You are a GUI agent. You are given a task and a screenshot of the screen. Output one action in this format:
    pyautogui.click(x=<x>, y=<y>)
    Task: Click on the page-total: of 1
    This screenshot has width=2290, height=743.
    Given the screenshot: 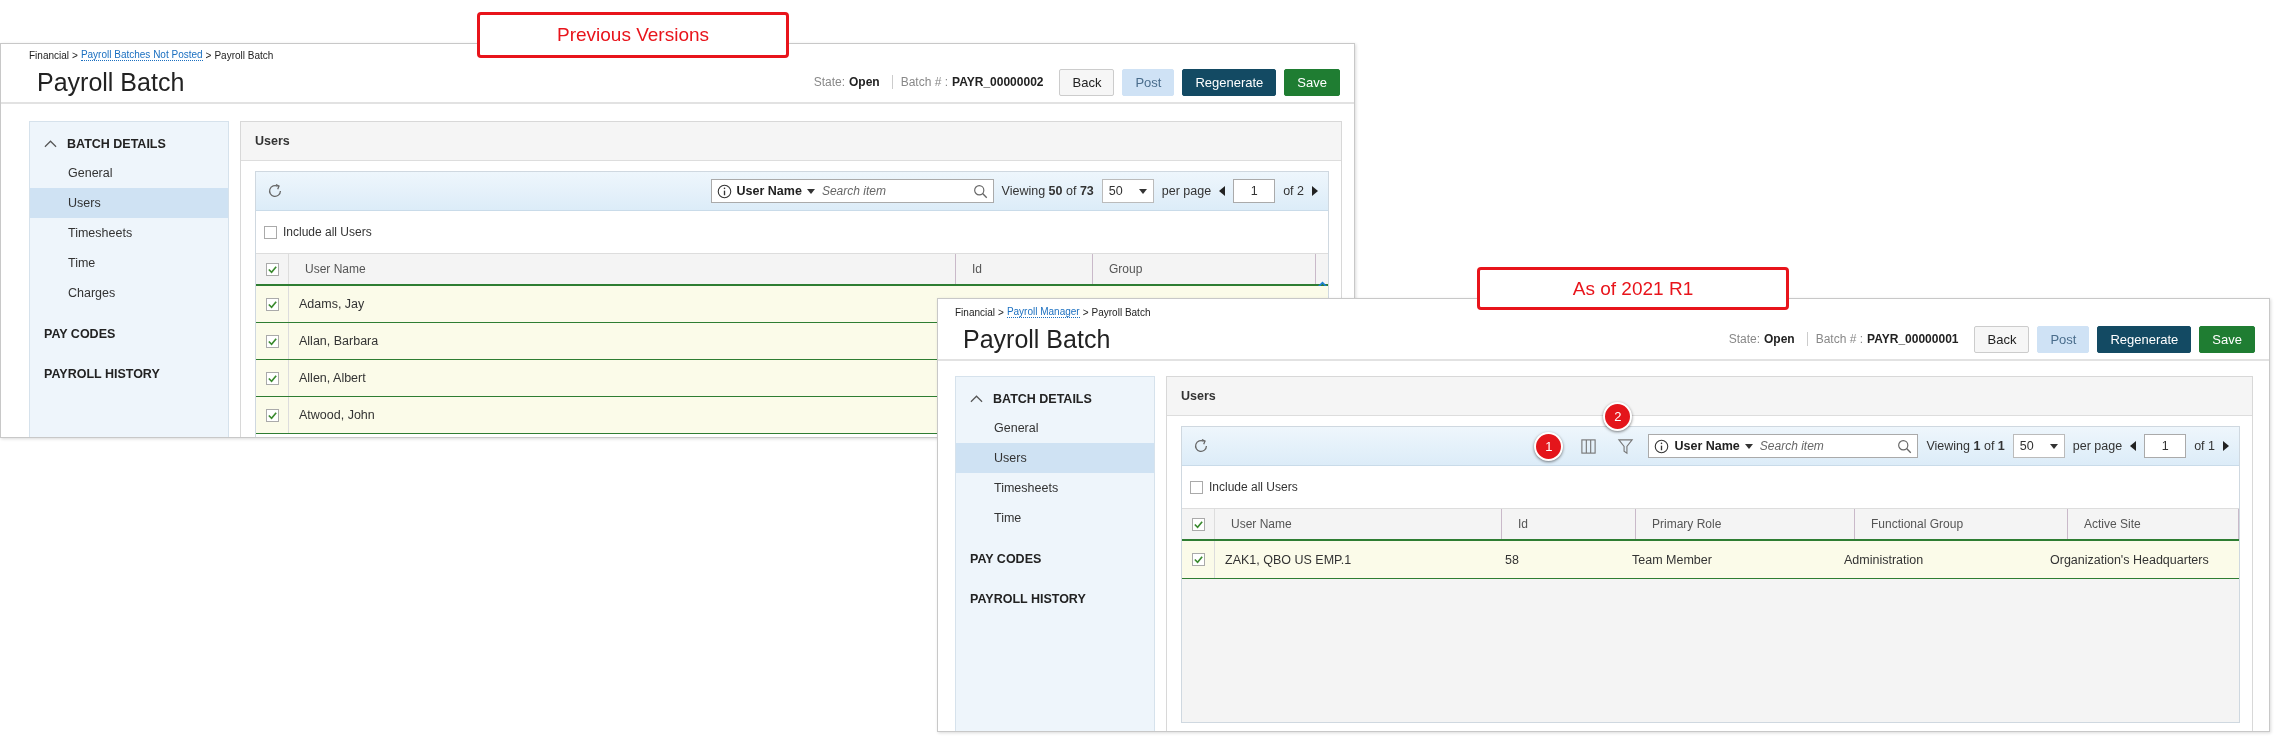 What is the action you would take?
    pyautogui.click(x=2204, y=446)
    